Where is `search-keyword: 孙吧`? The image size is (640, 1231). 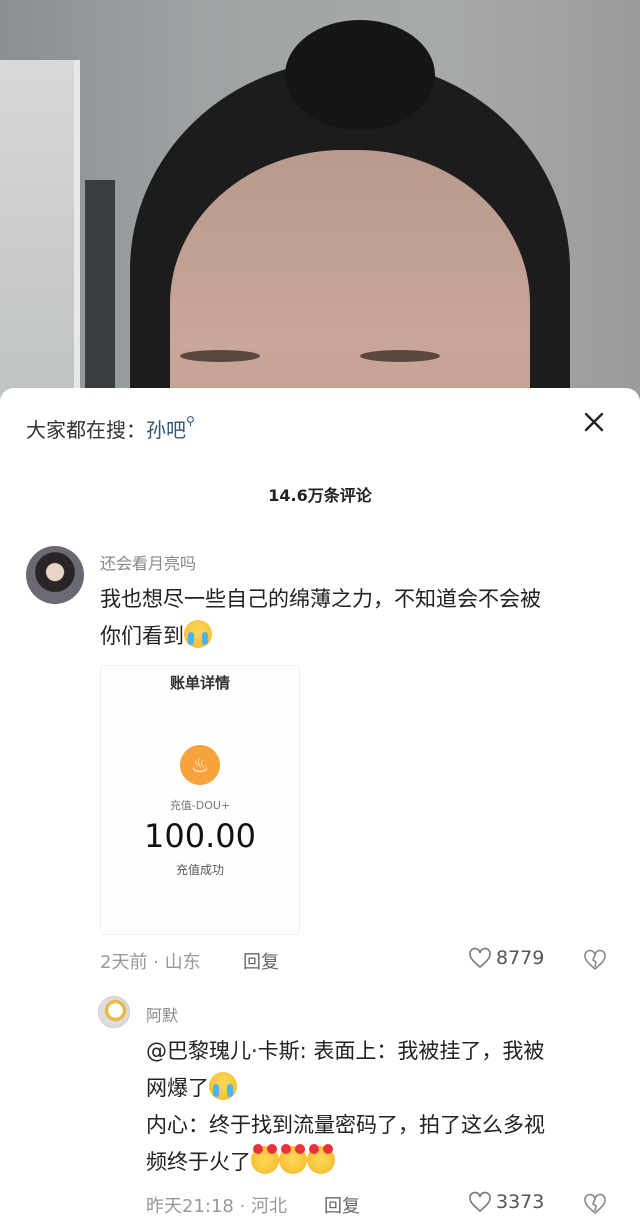 search-keyword: 孙吧 is located at coordinates (166, 430).